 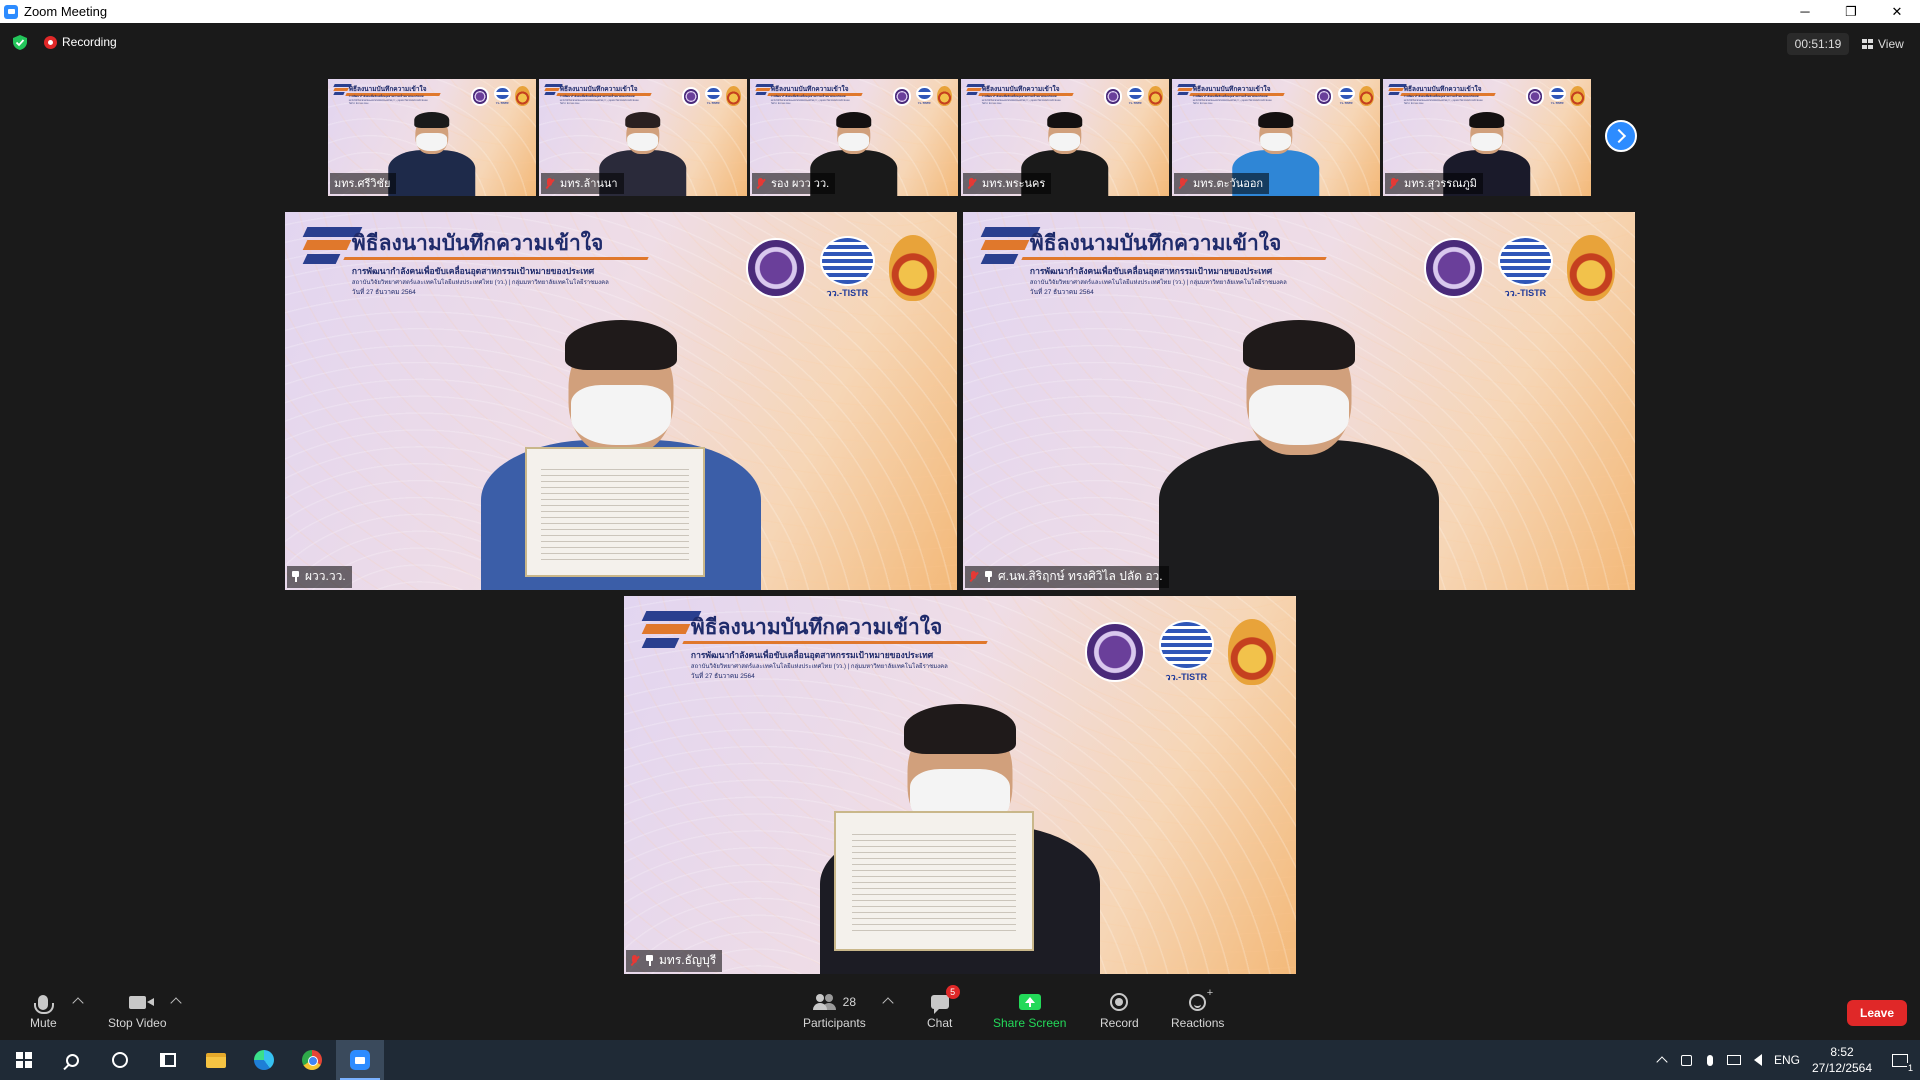 I want to click on windows-logo-icon, so click(x=24, y=1060).